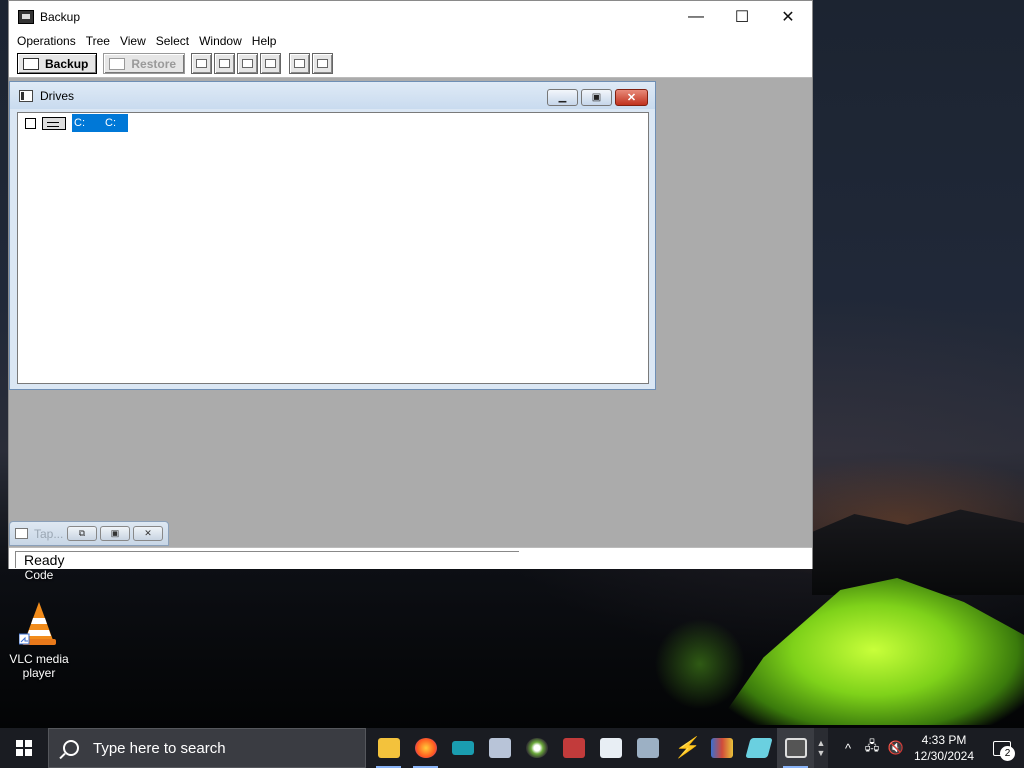 This screenshot has width=1024, height=768. Describe the element at coordinates (39, 666) in the screenshot. I see `desktop-icon-label: VLC media player` at that location.